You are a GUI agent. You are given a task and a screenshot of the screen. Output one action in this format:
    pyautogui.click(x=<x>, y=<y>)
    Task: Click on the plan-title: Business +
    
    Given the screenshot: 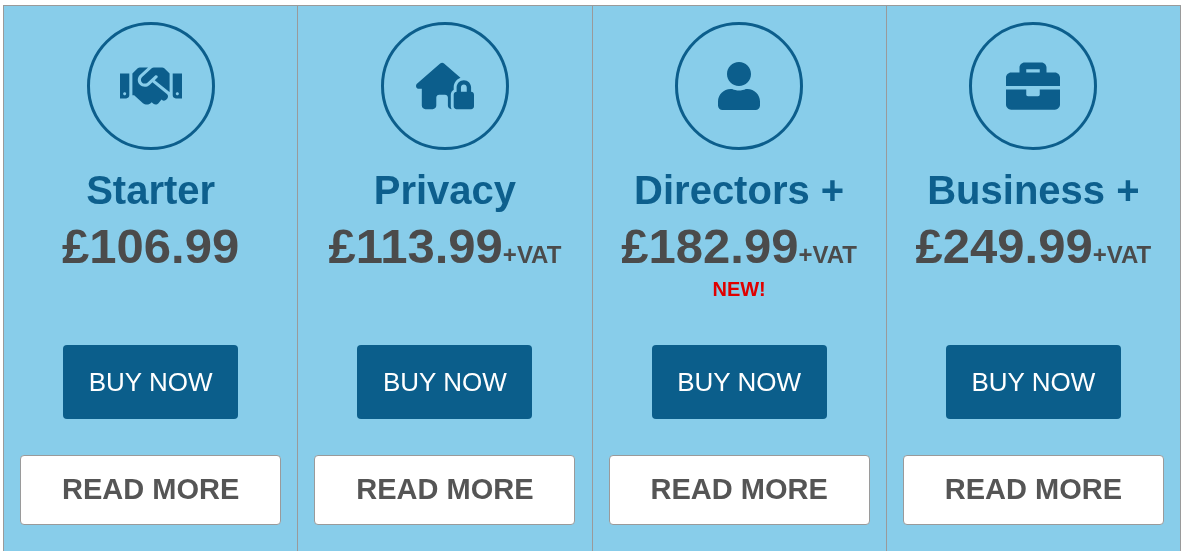 What is the action you would take?
    pyautogui.click(x=1033, y=190)
    